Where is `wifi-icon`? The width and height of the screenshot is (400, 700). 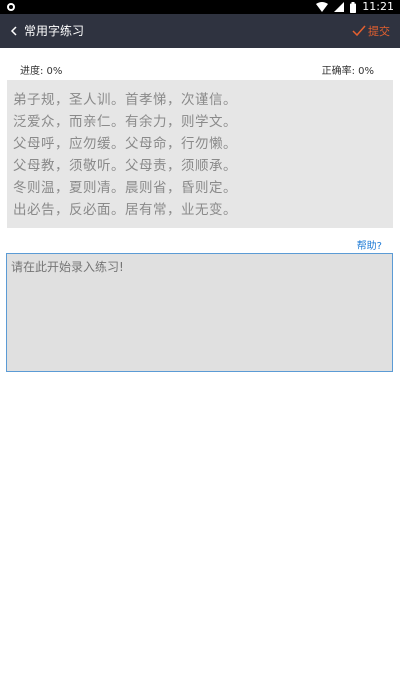 wifi-icon is located at coordinates (322, 7).